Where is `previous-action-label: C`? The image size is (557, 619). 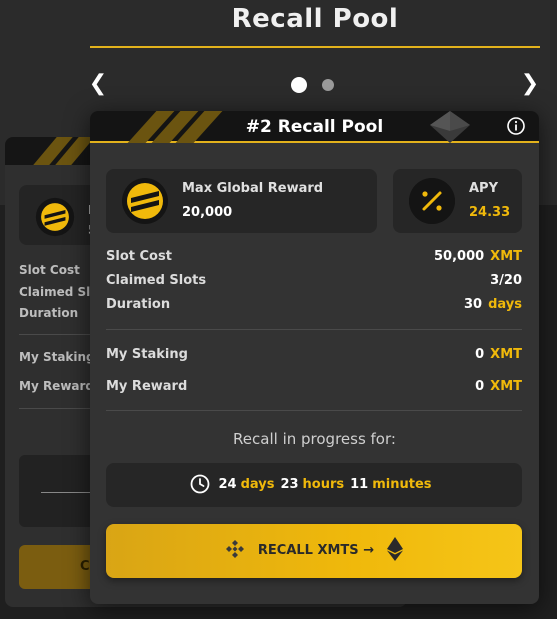
previous-action-label: C is located at coordinates (85, 566).